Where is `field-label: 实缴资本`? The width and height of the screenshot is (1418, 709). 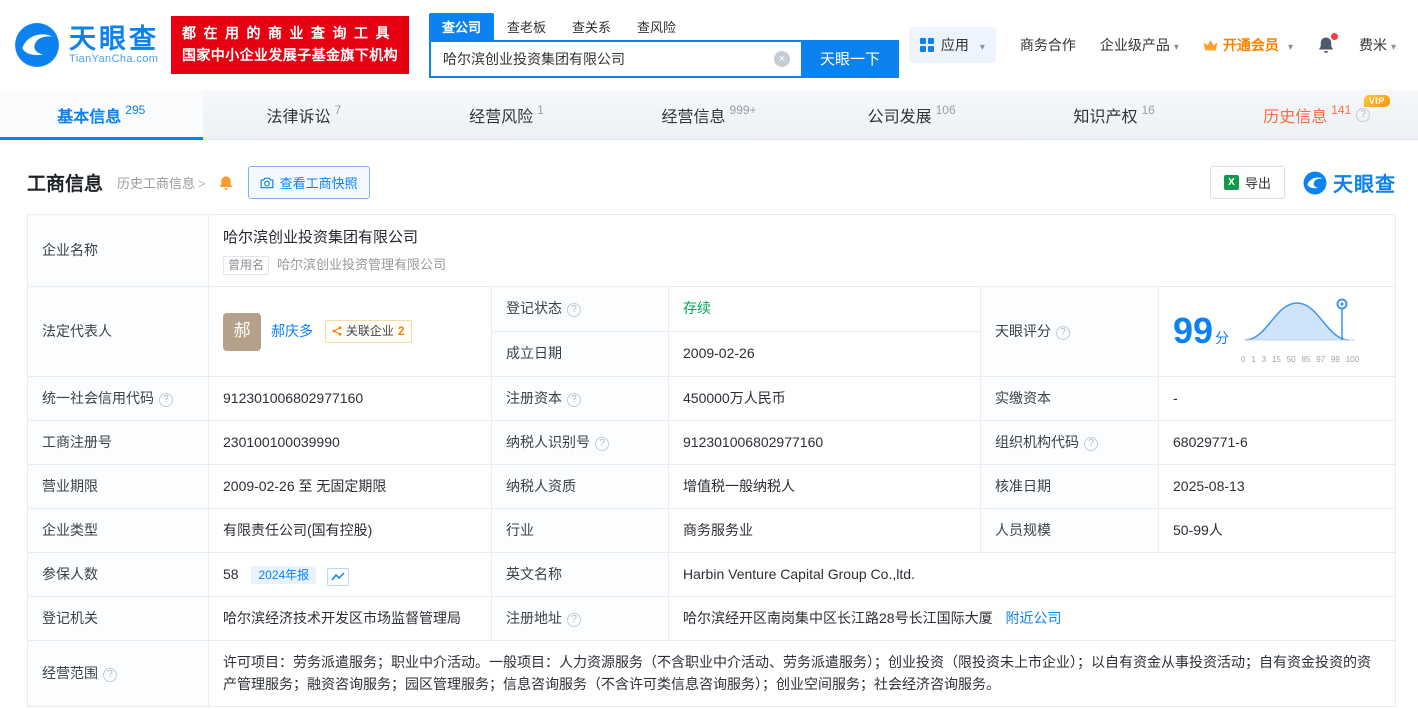
field-label: 实缴资本 is located at coordinates (1023, 397).